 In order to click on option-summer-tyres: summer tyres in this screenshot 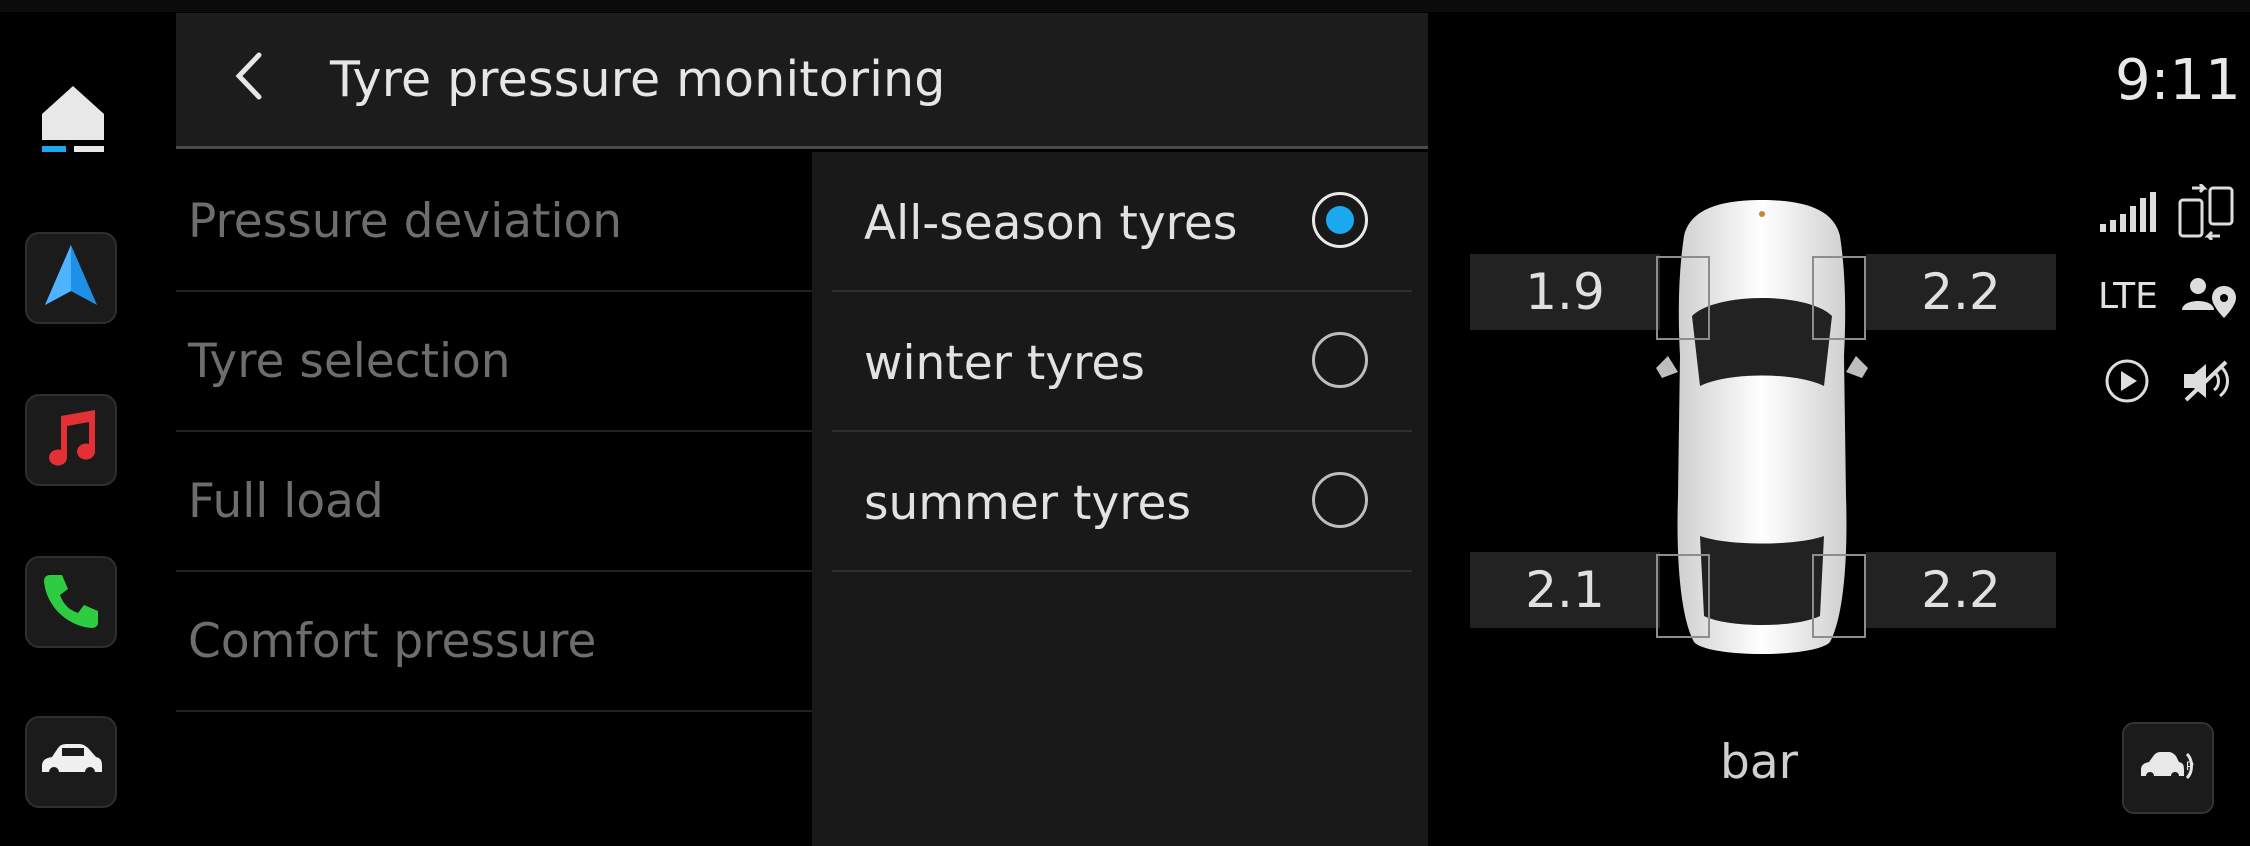, I will do `click(1122, 502)`.